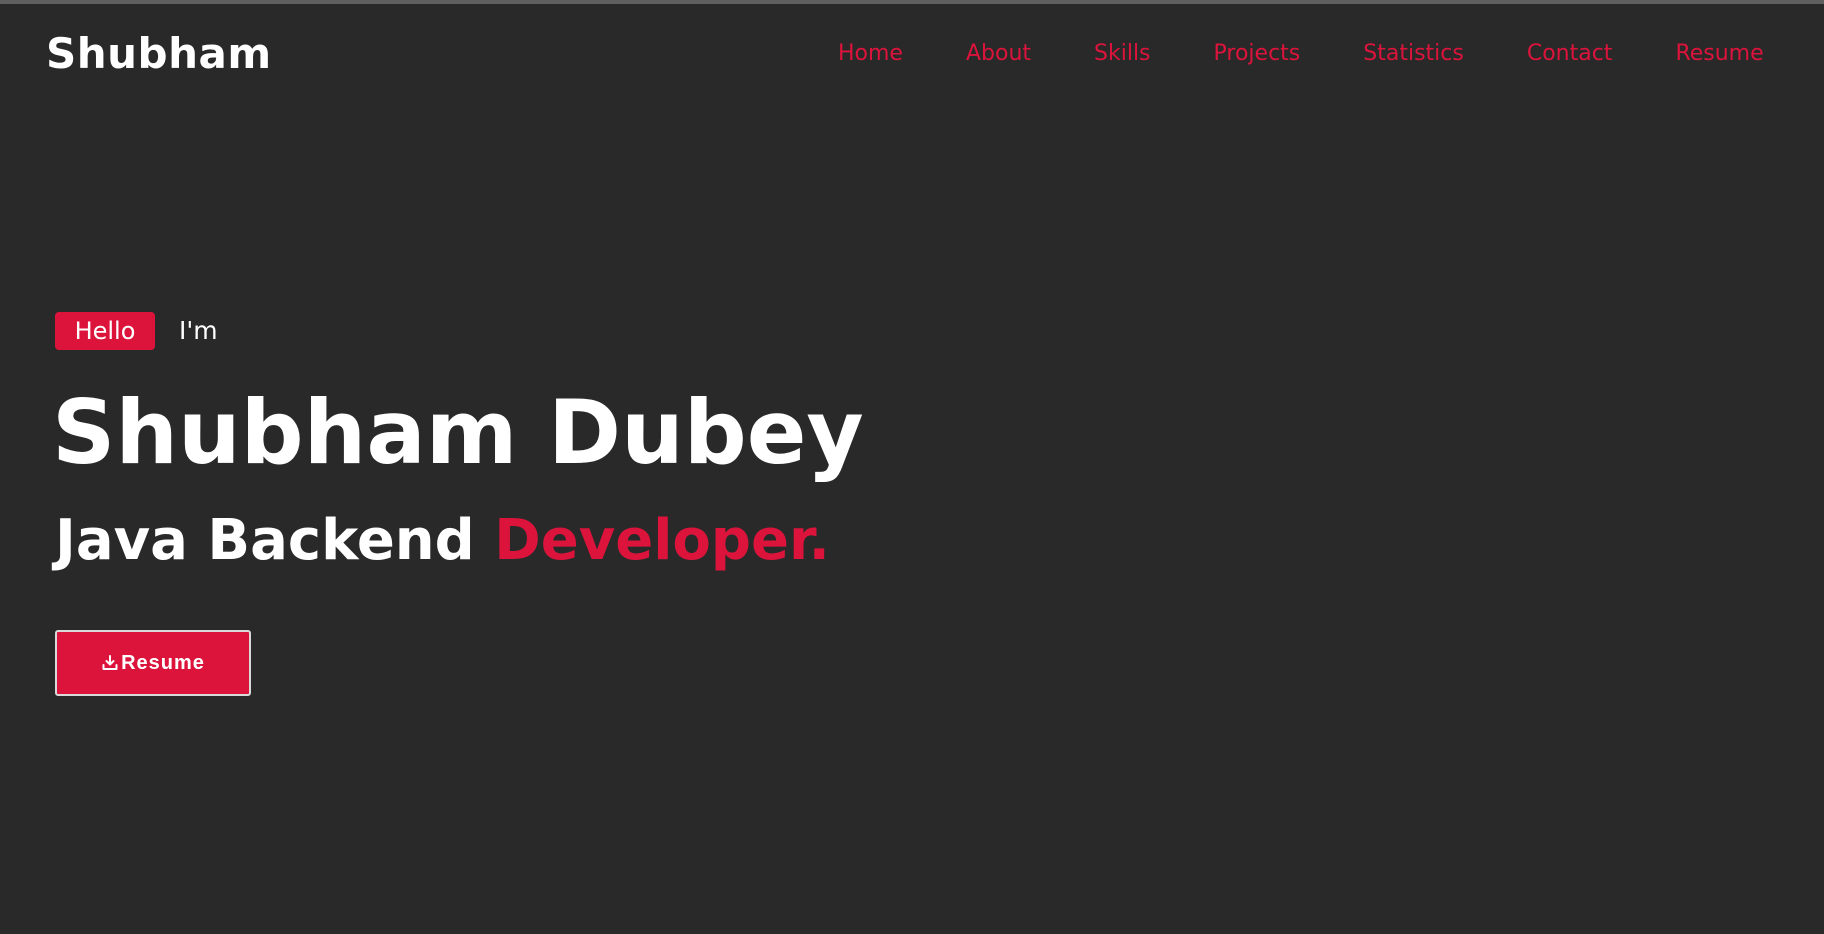 The height and width of the screenshot is (934, 1824). I want to click on intro-text: I'm, so click(198, 330).